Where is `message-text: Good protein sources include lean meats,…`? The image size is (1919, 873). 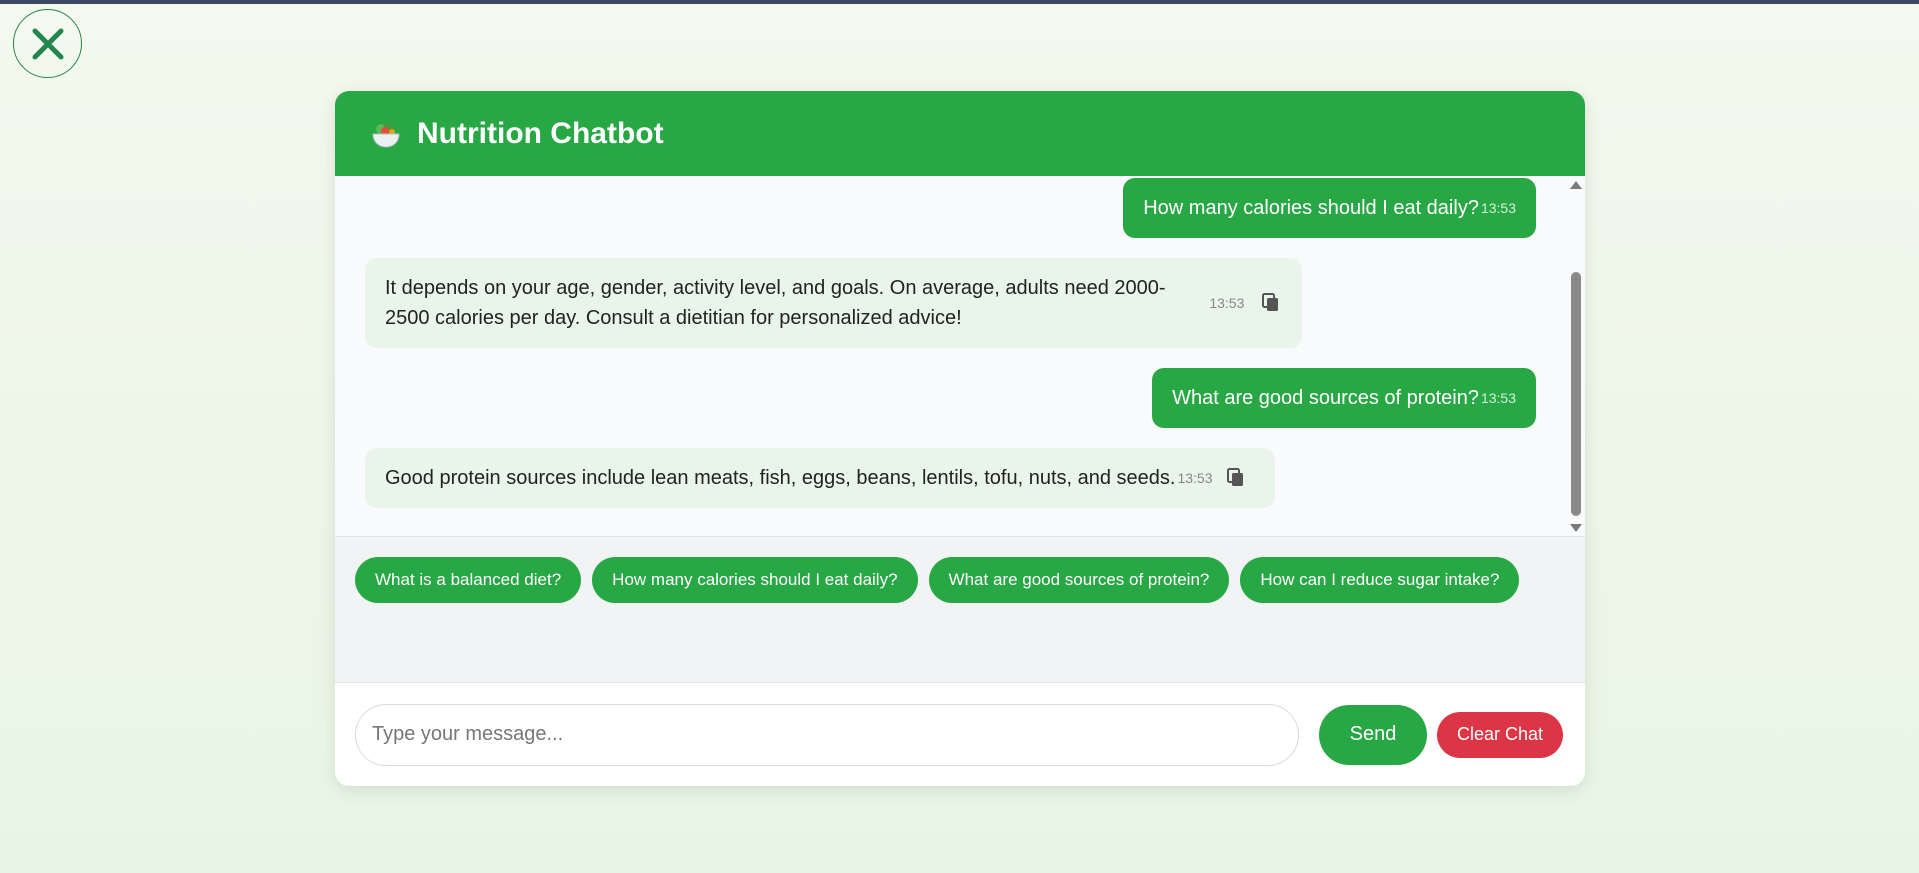 message-text: Good protein sources include lean meats,… is located at coordinates (780, 478).